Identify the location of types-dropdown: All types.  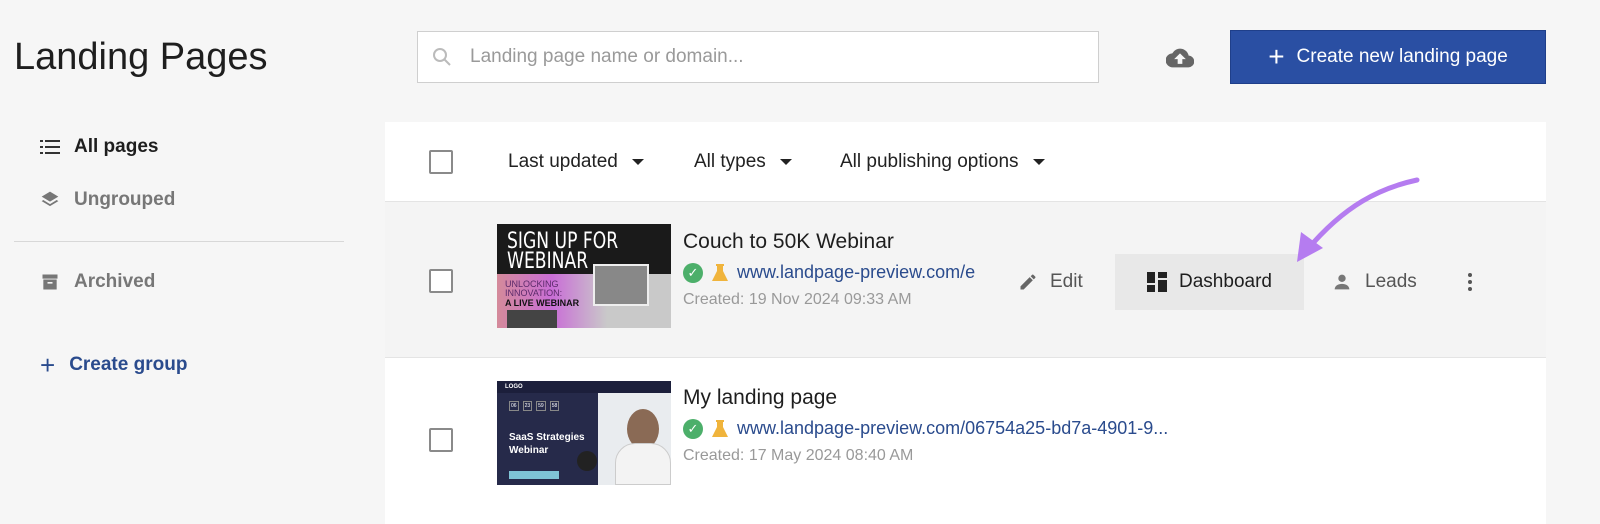
(743, 162).